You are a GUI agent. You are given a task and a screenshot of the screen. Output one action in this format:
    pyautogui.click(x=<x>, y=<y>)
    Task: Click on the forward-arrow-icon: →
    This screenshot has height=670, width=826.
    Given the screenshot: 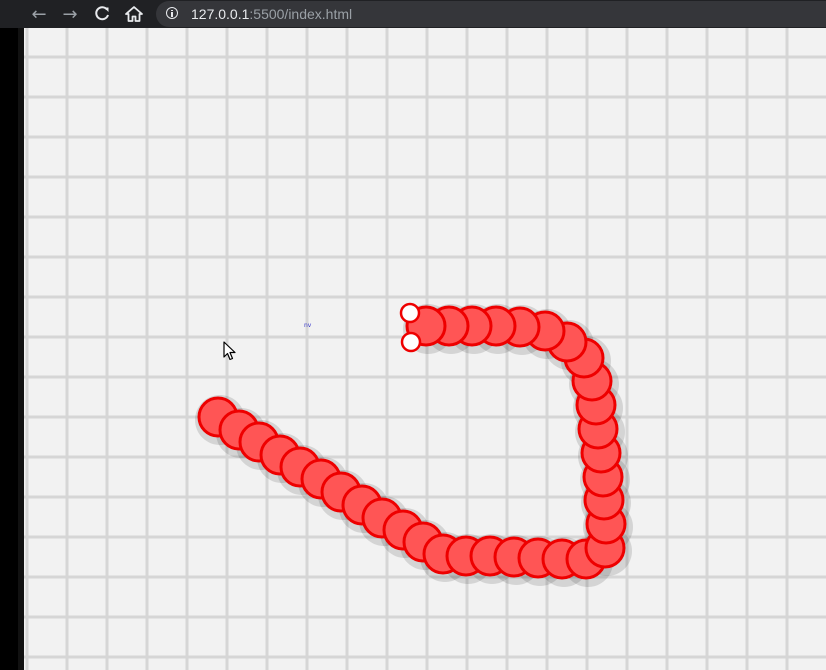 What is the action you would take?
    pyautogui.click(x=70, y=14)
    